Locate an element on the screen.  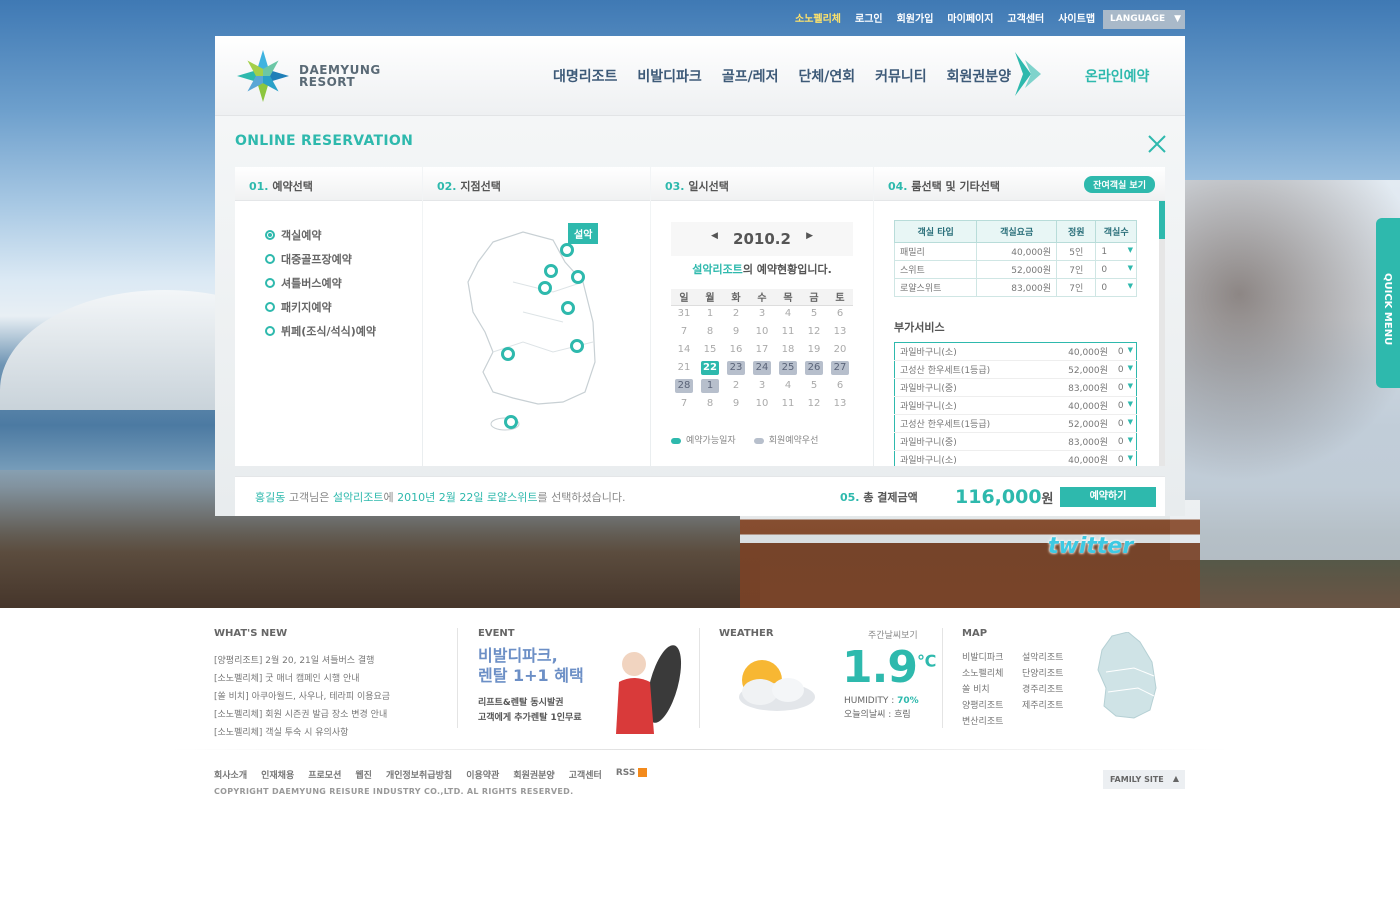
footer-link-company: 회사소개 is located at coordinates (230, 774).